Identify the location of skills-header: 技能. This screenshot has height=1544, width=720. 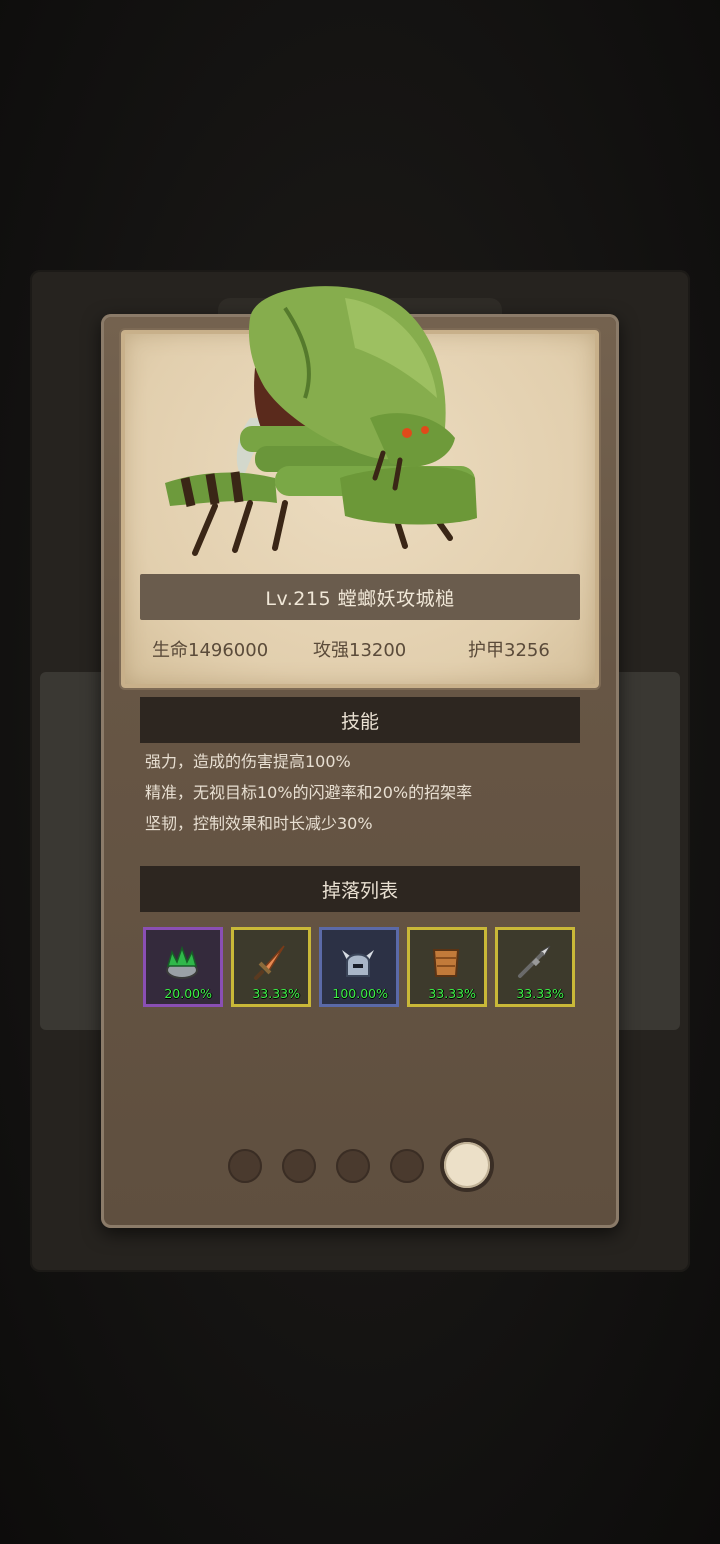
(360, 720).